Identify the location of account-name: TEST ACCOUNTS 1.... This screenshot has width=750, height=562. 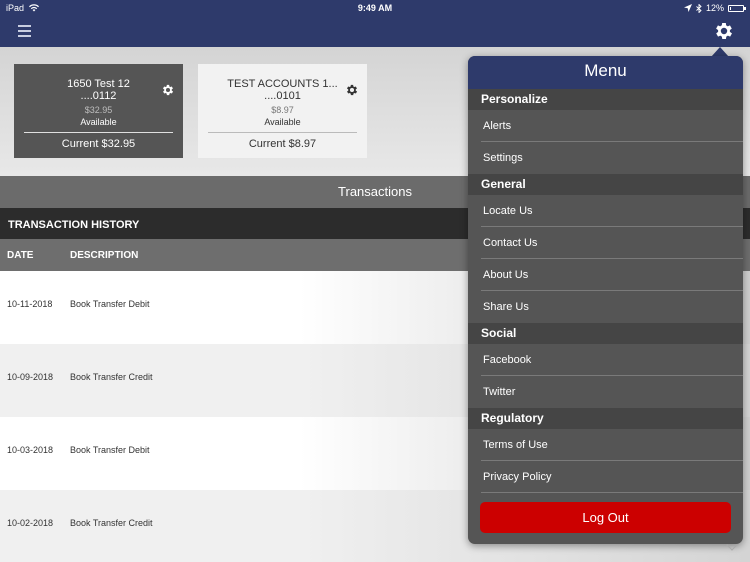
(282, 84).